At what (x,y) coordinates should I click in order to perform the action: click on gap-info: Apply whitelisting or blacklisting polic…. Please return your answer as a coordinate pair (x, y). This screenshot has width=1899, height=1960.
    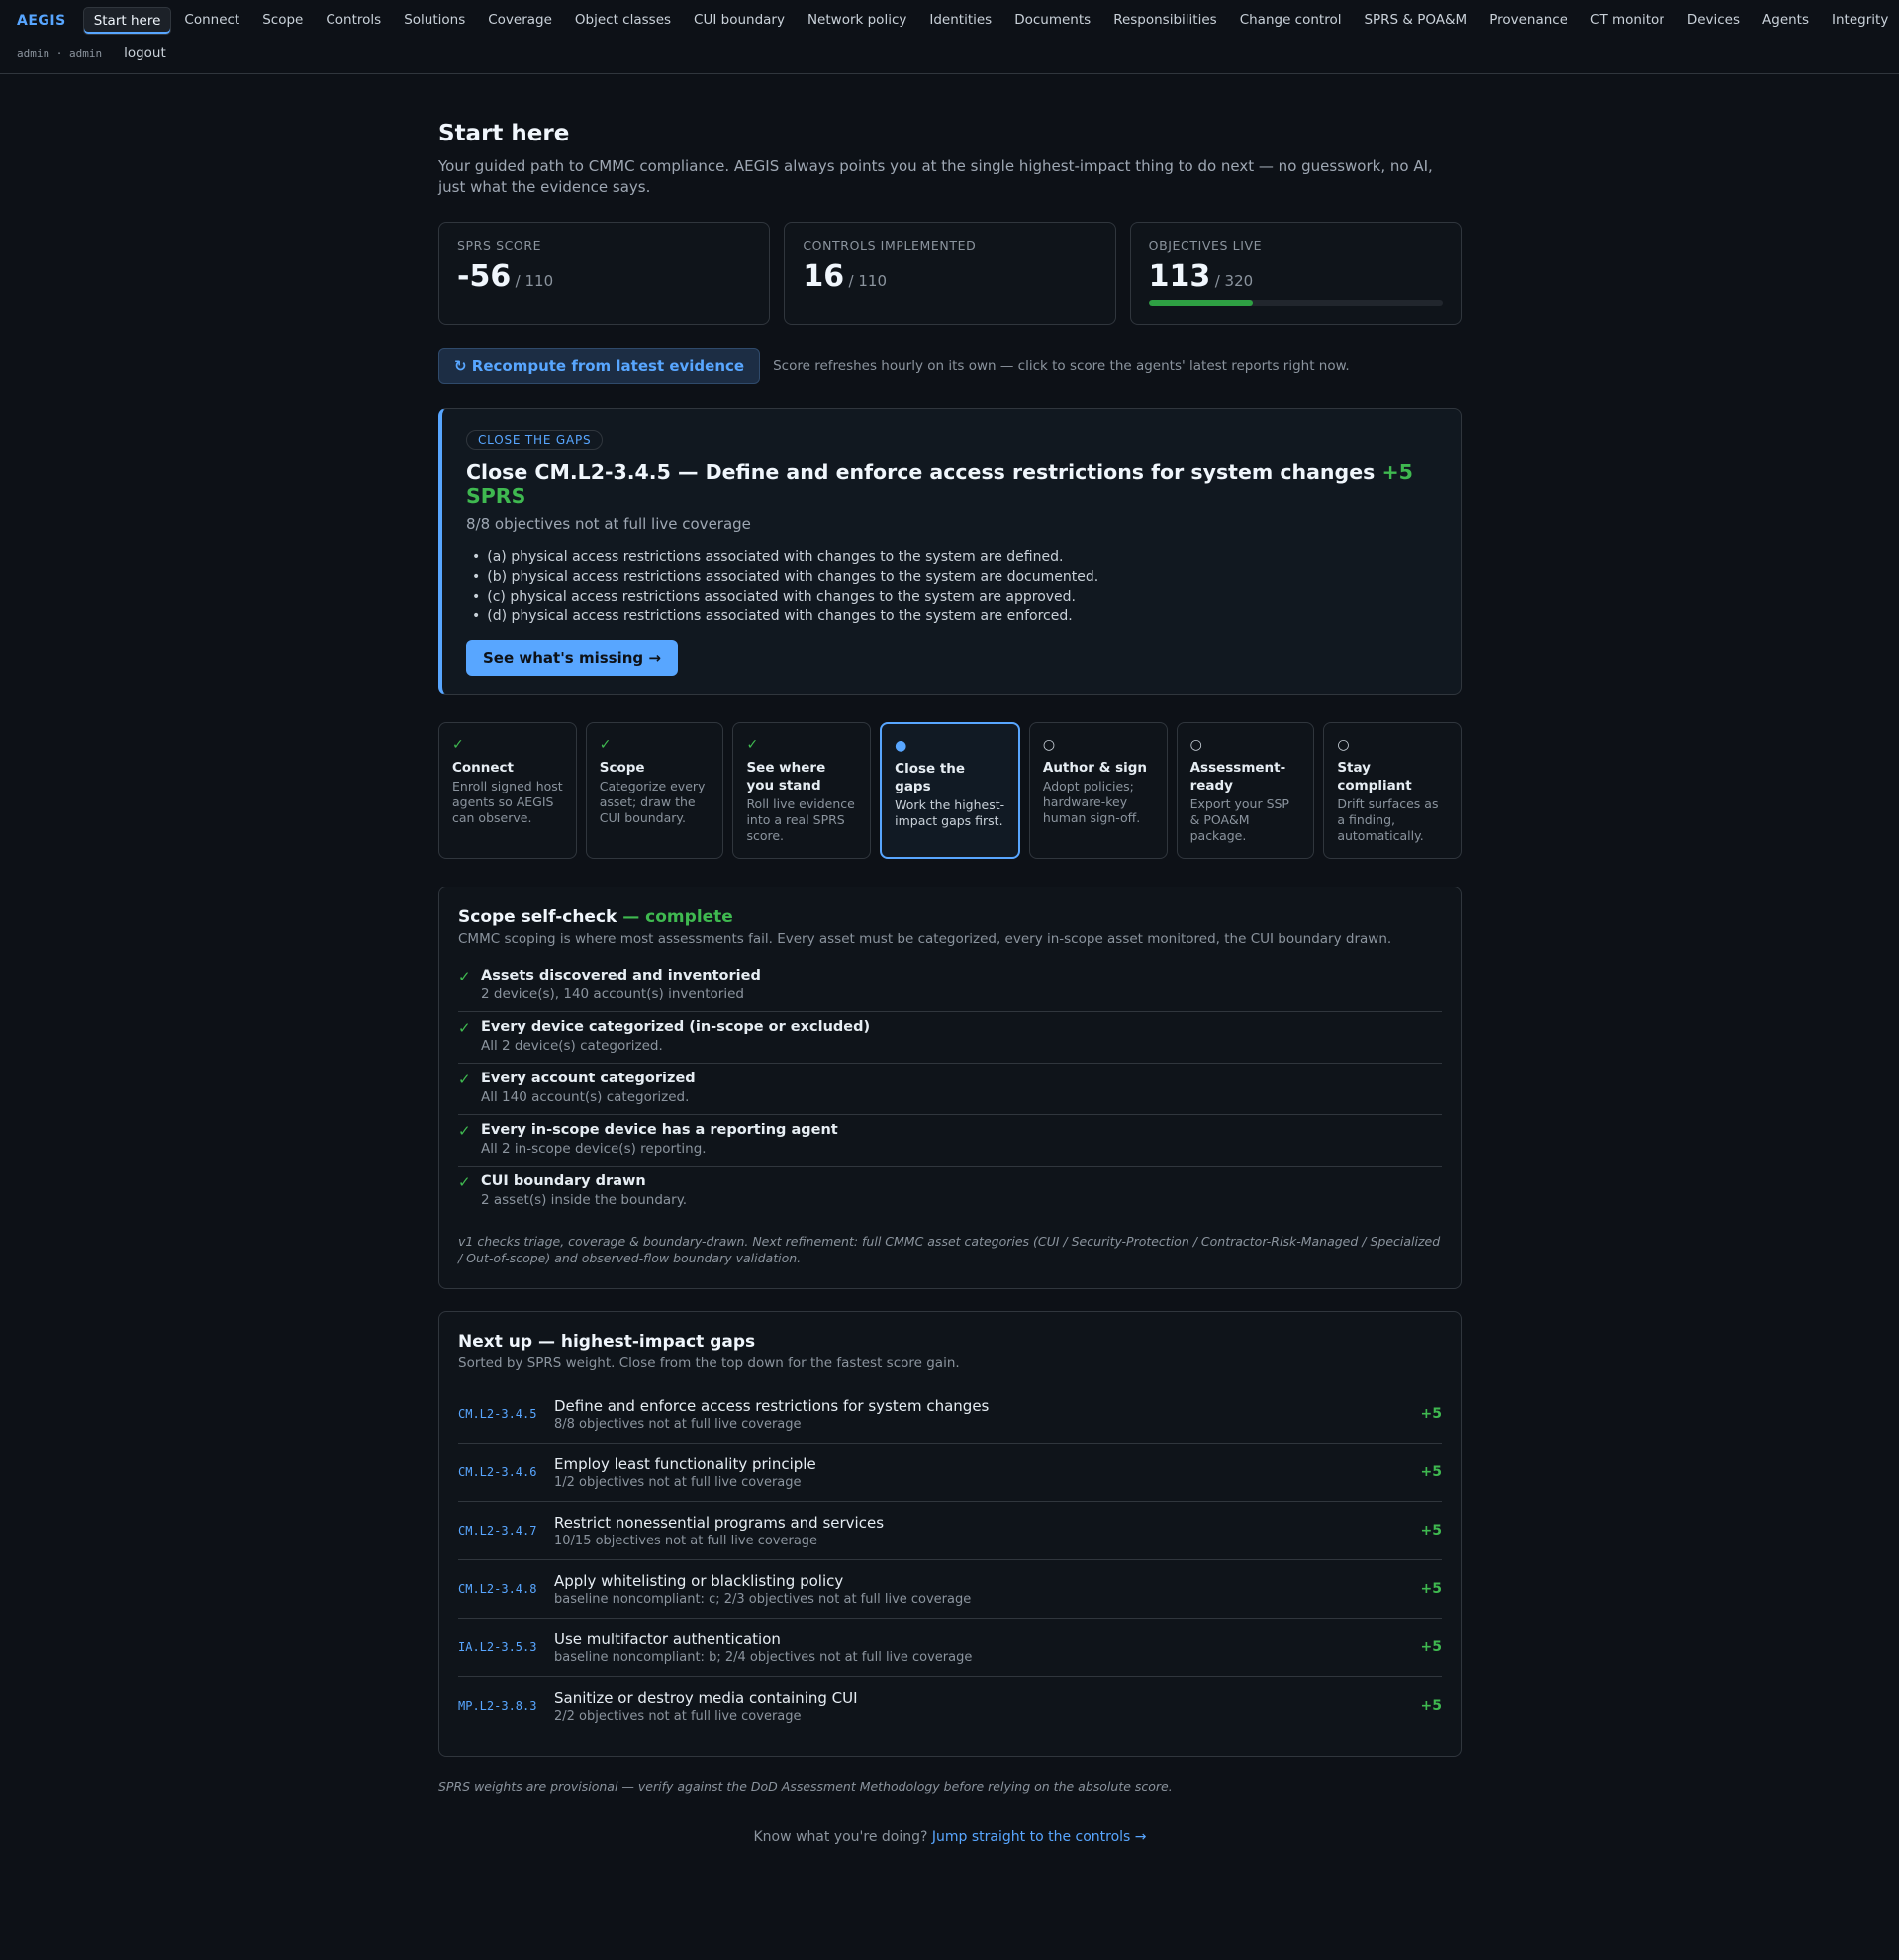
    Looking at the image, I should click on (988, 1589).